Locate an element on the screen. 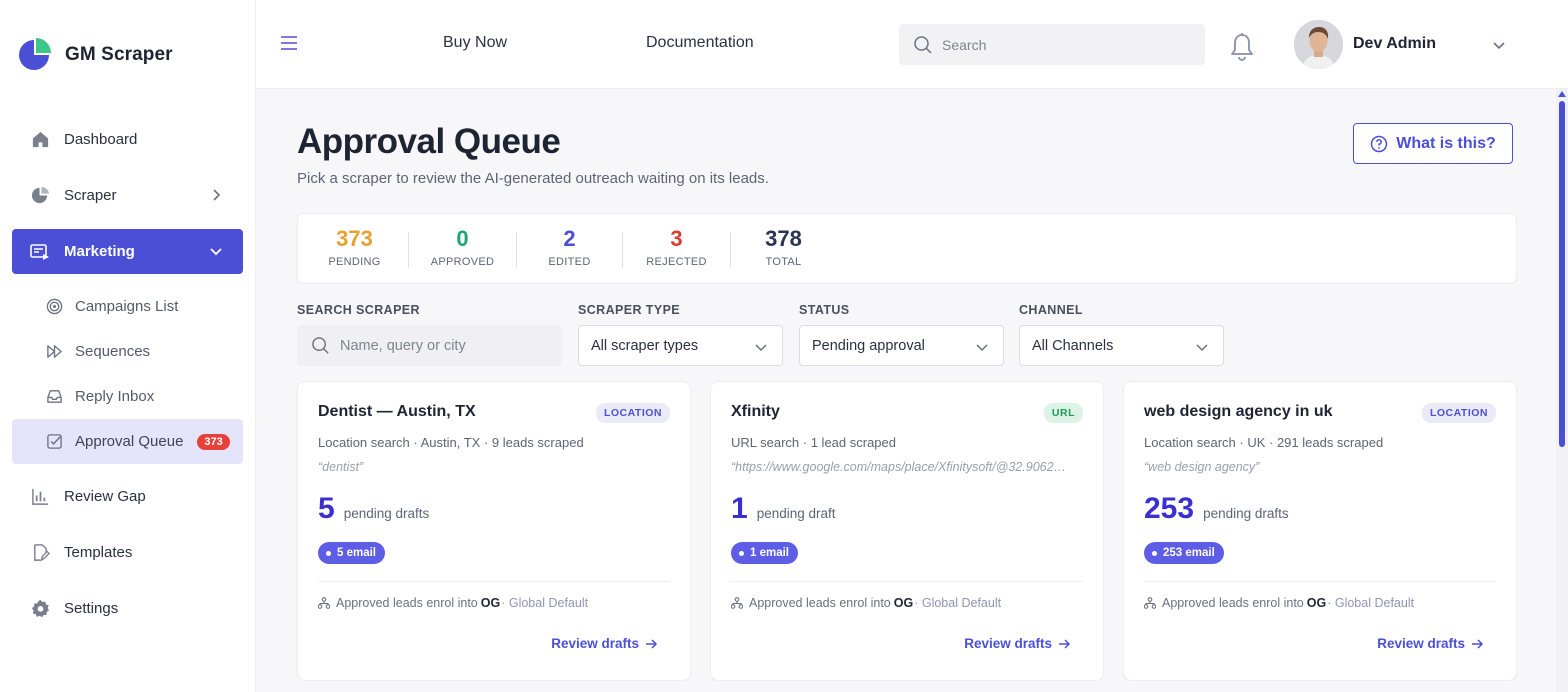 The width and height of the screenshot is (1568, 692). sidebar-item-campaigns-list: Campaigns List is located at coordinates (127, 306).